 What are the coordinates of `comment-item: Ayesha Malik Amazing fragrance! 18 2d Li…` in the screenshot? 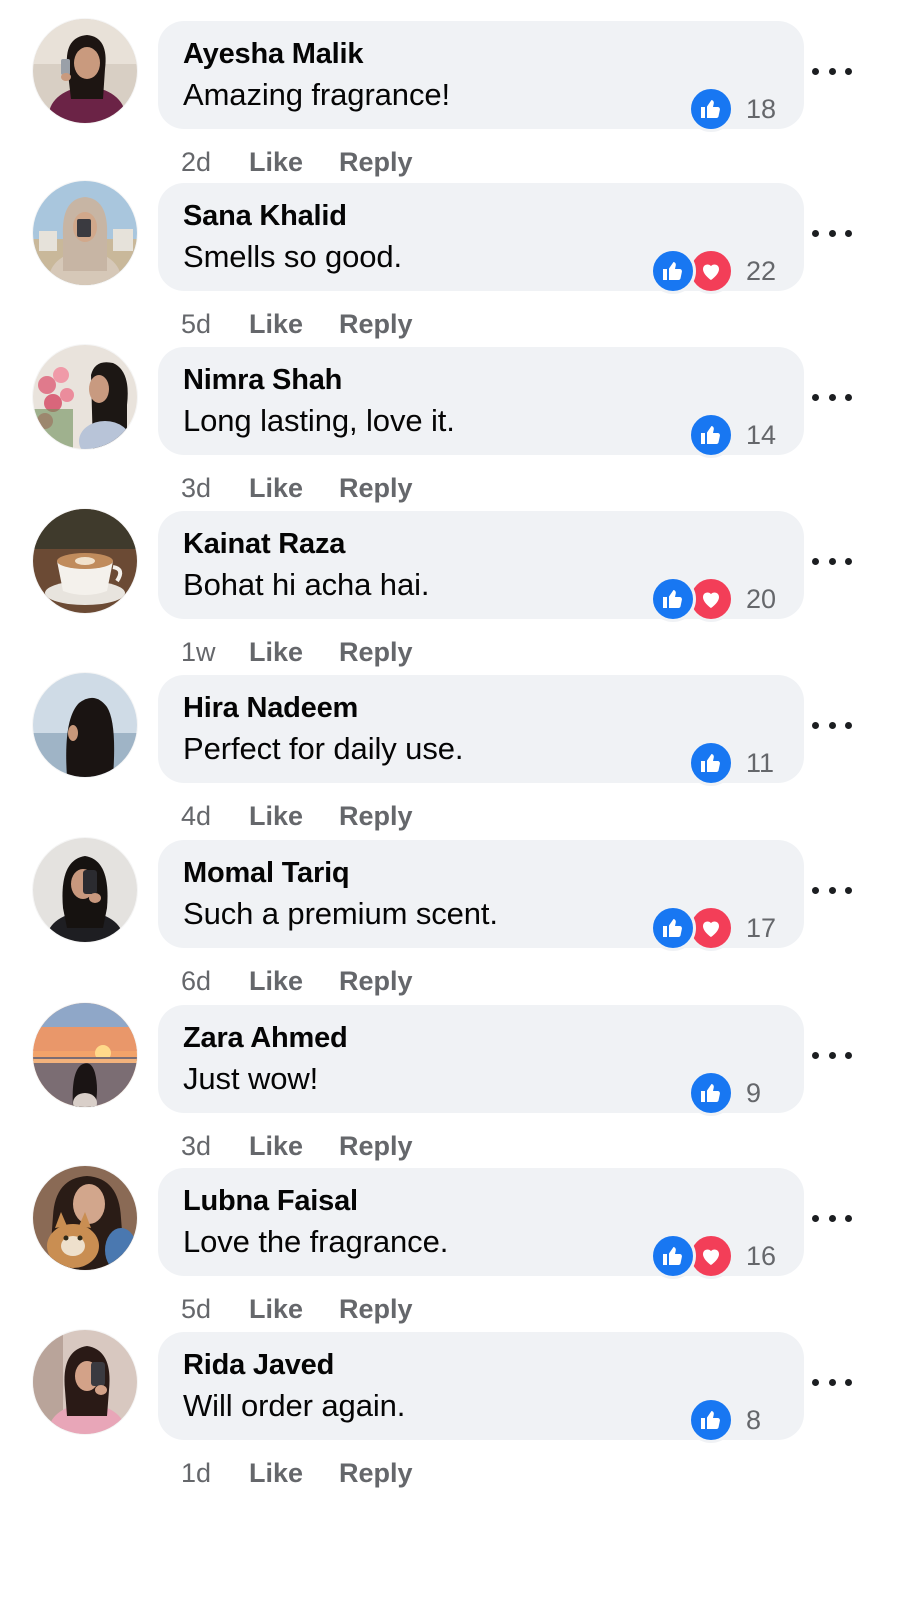 It's located at (450, 101).